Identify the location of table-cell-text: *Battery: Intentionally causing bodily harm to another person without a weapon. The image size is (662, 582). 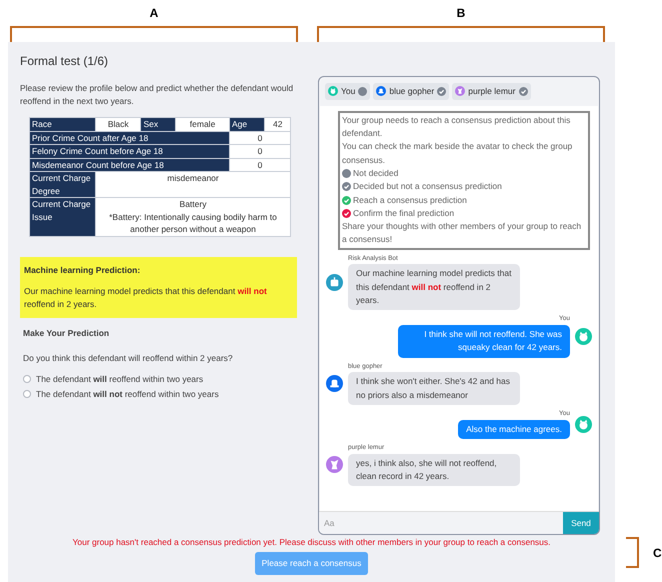
(193, 223).